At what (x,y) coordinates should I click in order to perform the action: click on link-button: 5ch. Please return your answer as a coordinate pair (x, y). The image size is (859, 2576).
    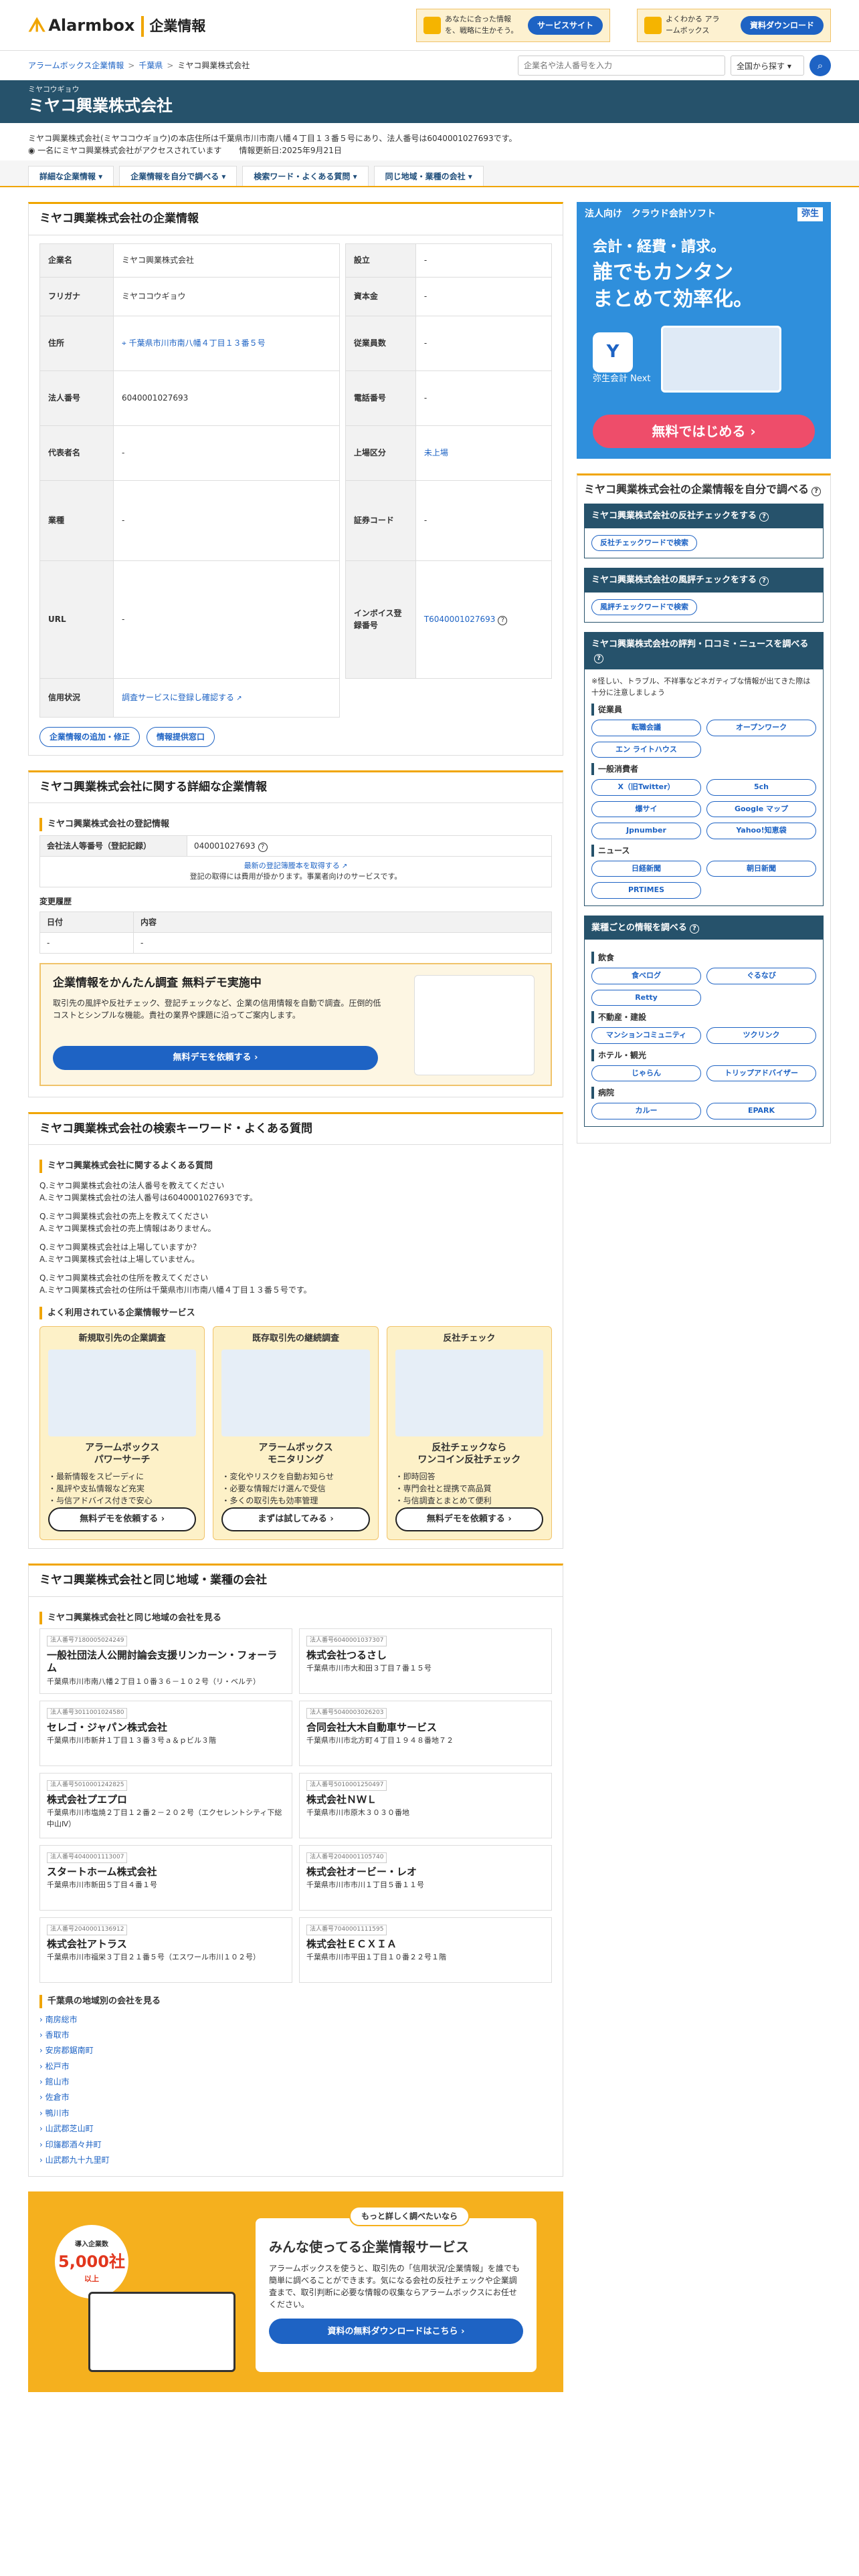
    Looking at the image, I should click on (761, 787).